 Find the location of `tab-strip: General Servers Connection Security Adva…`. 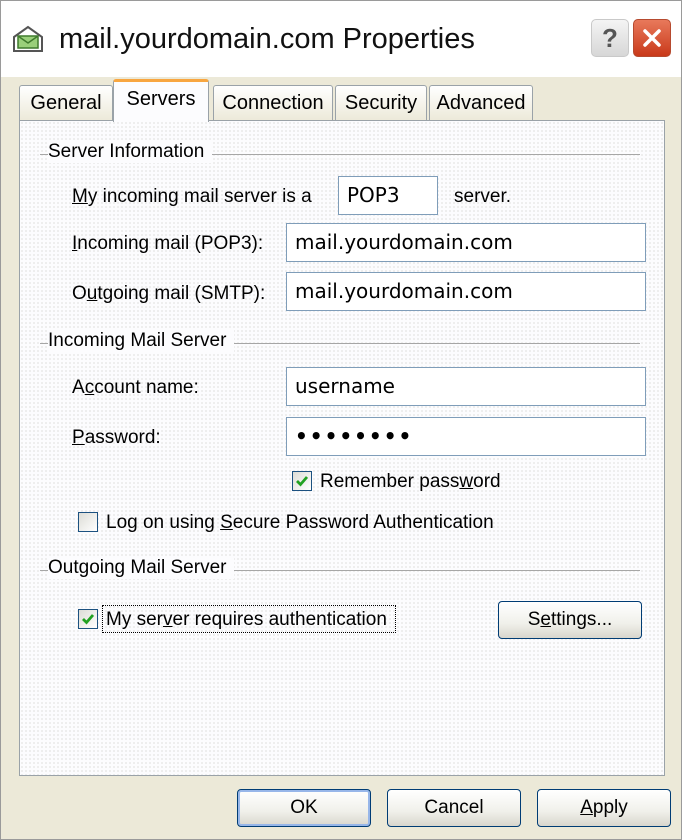

tab-strip: General Servers Connection Security Adva… is located at coordinates (339, 99).